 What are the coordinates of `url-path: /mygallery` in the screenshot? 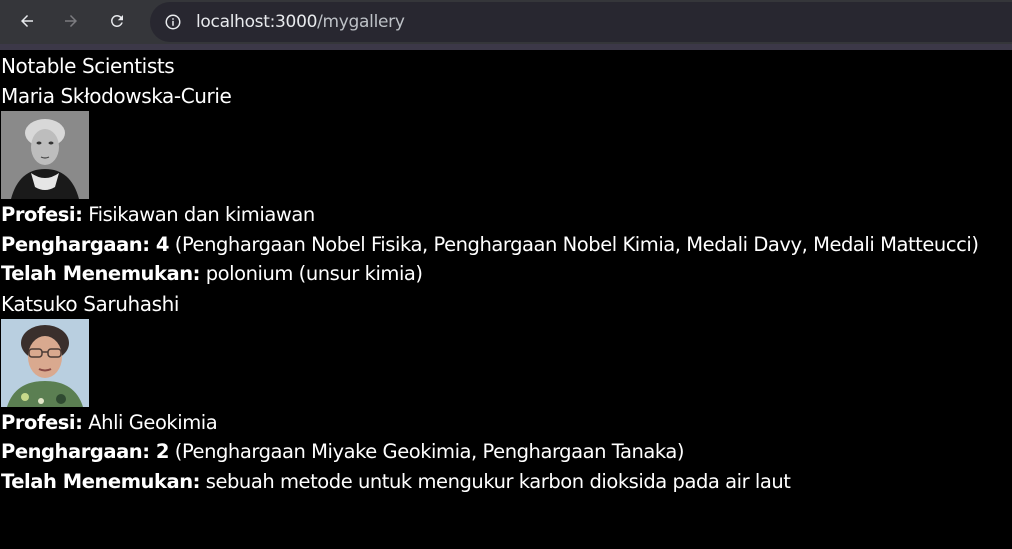 It's located at (361, 22).